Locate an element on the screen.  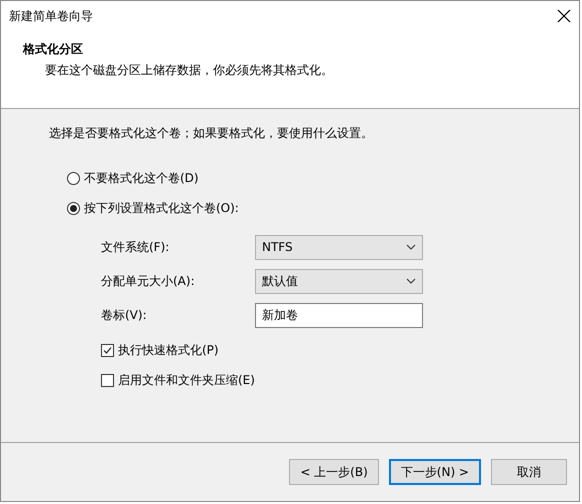
window-title: 新建简单卷向导 is located at coordinates (51, 16).